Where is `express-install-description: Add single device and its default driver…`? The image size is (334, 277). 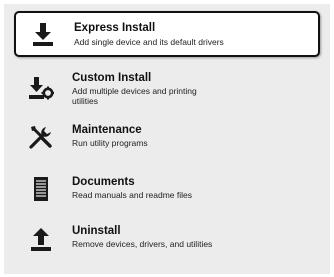
express-install-description: Add single device and its default driver… is located at coordinates (149, 42).